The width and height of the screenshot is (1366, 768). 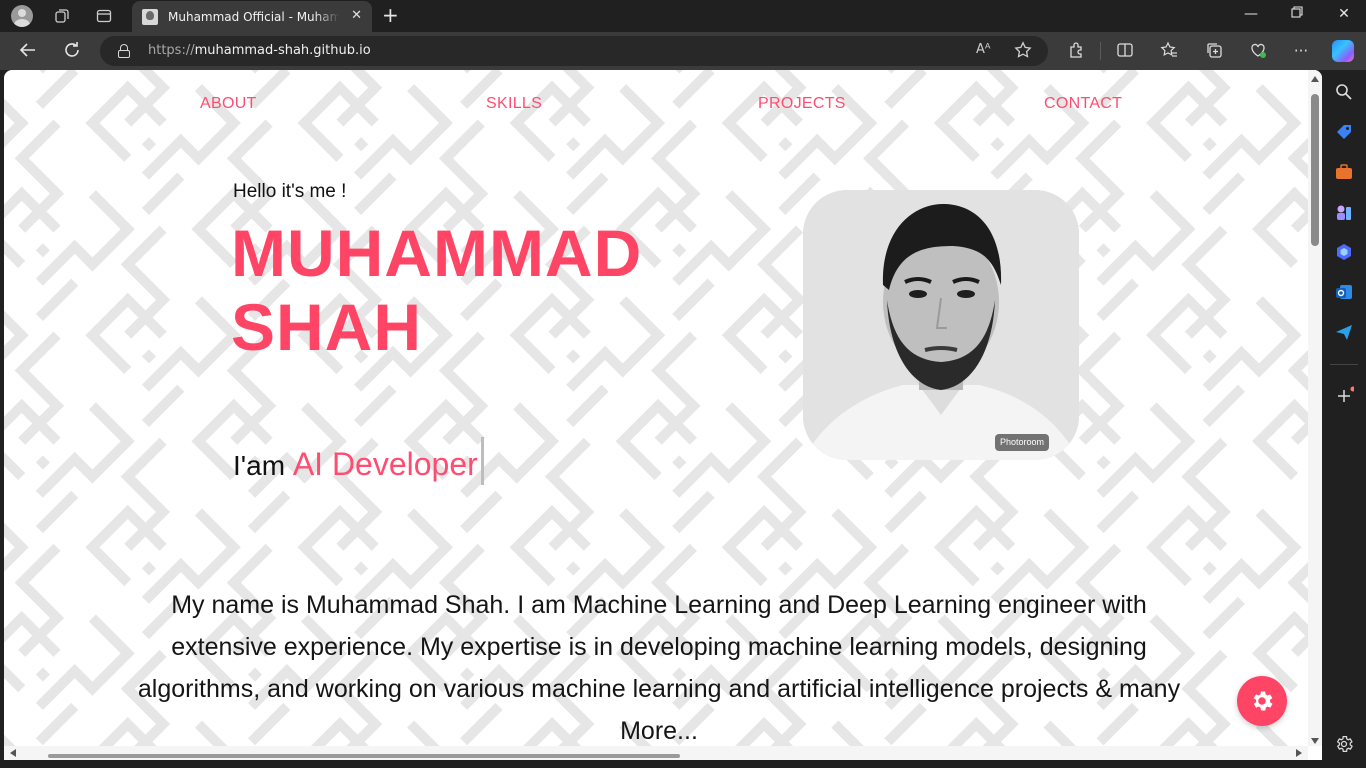 I want to click on sidebar-send-icon, so click(x=1344, y=332).